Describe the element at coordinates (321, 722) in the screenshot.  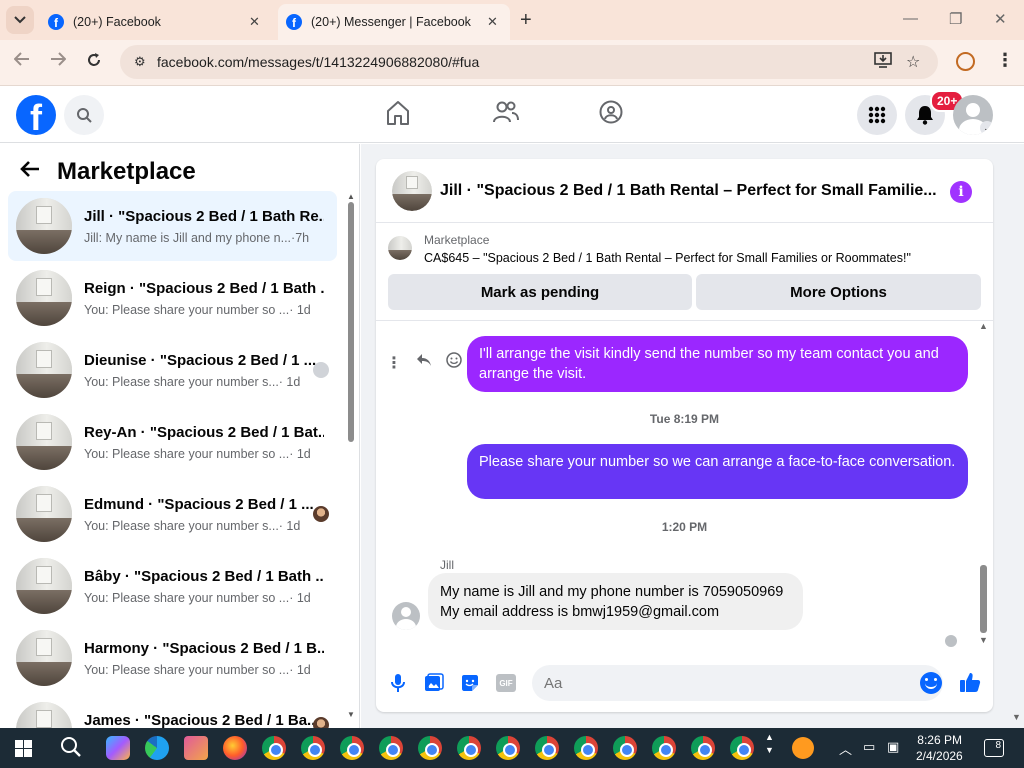
I see `seen-avatar` at that location.